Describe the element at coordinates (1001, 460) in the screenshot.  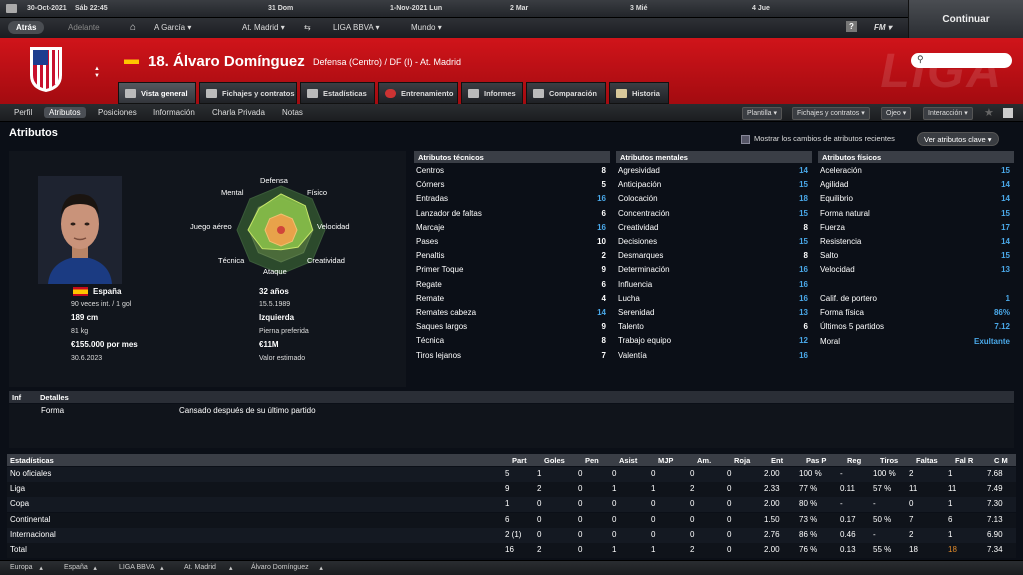
I see `stats-column-header: C M` at that location.